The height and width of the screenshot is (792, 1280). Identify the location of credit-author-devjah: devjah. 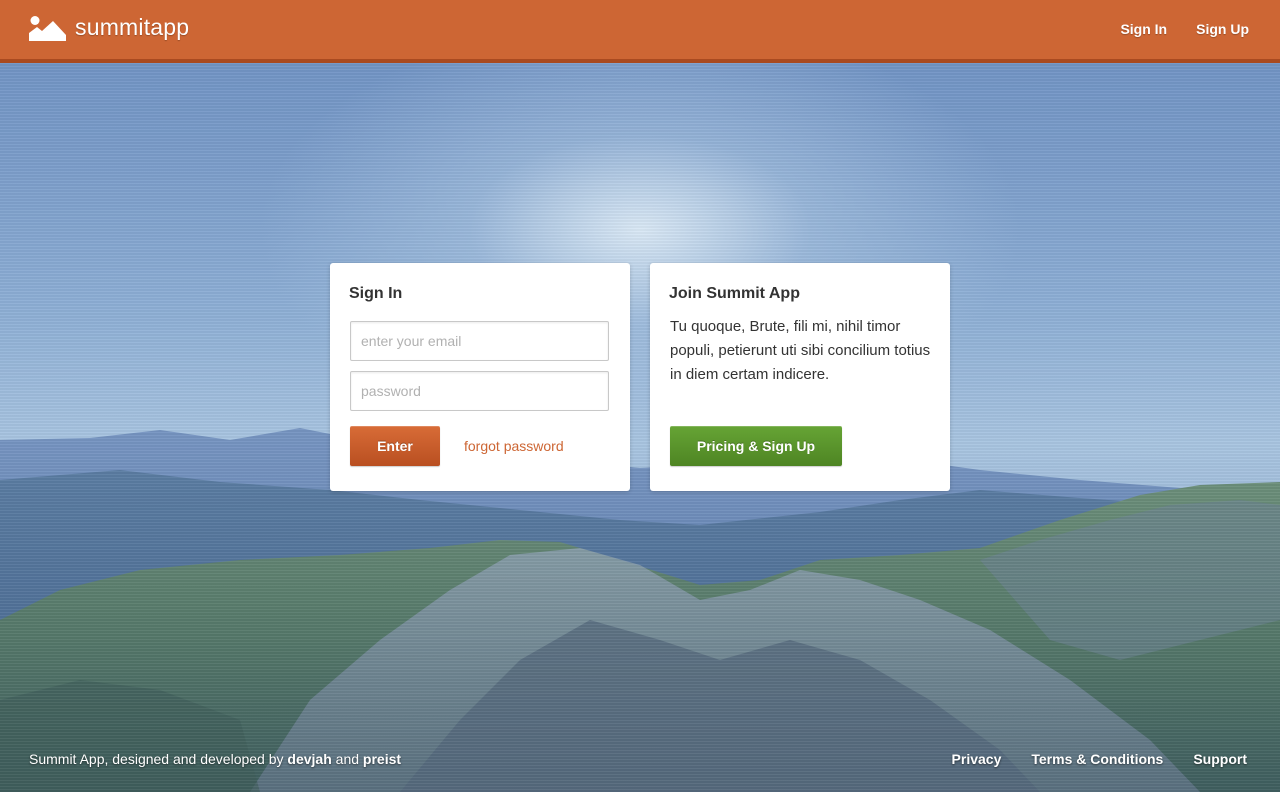
(309, 759).